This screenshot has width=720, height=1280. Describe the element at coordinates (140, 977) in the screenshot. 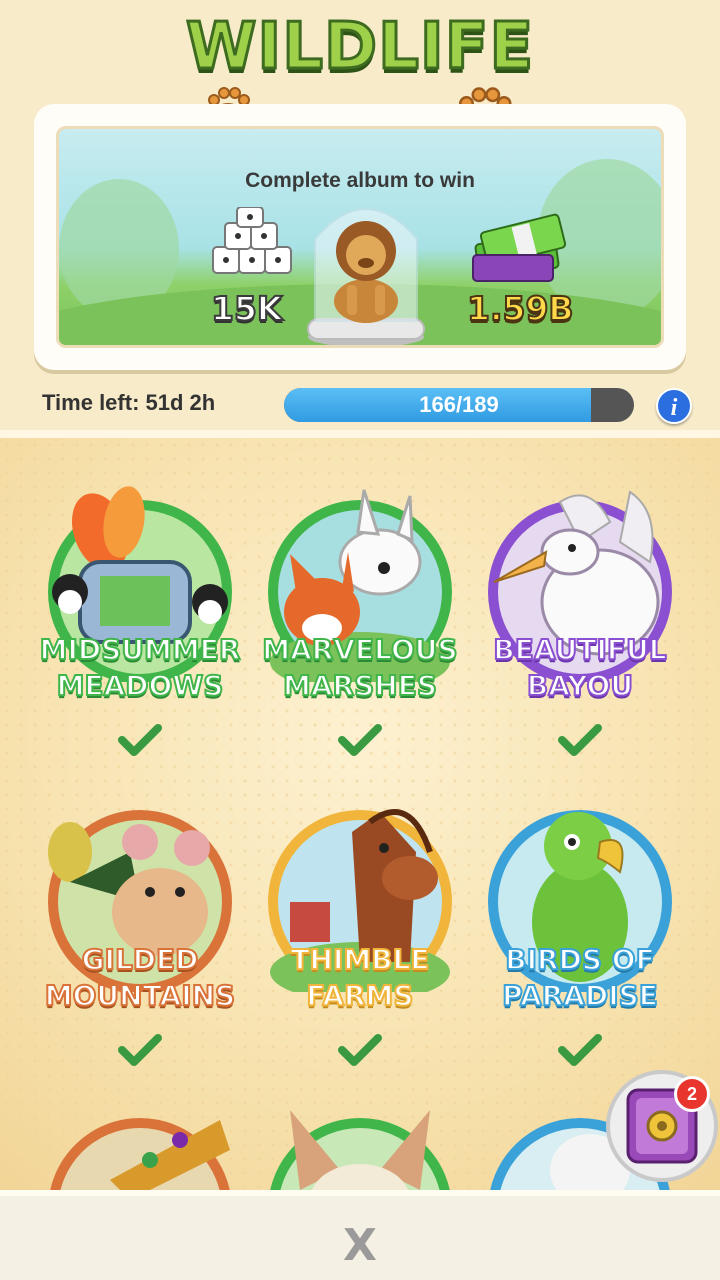

I see `set-name: GILDED MOUNTAINS` at that location.